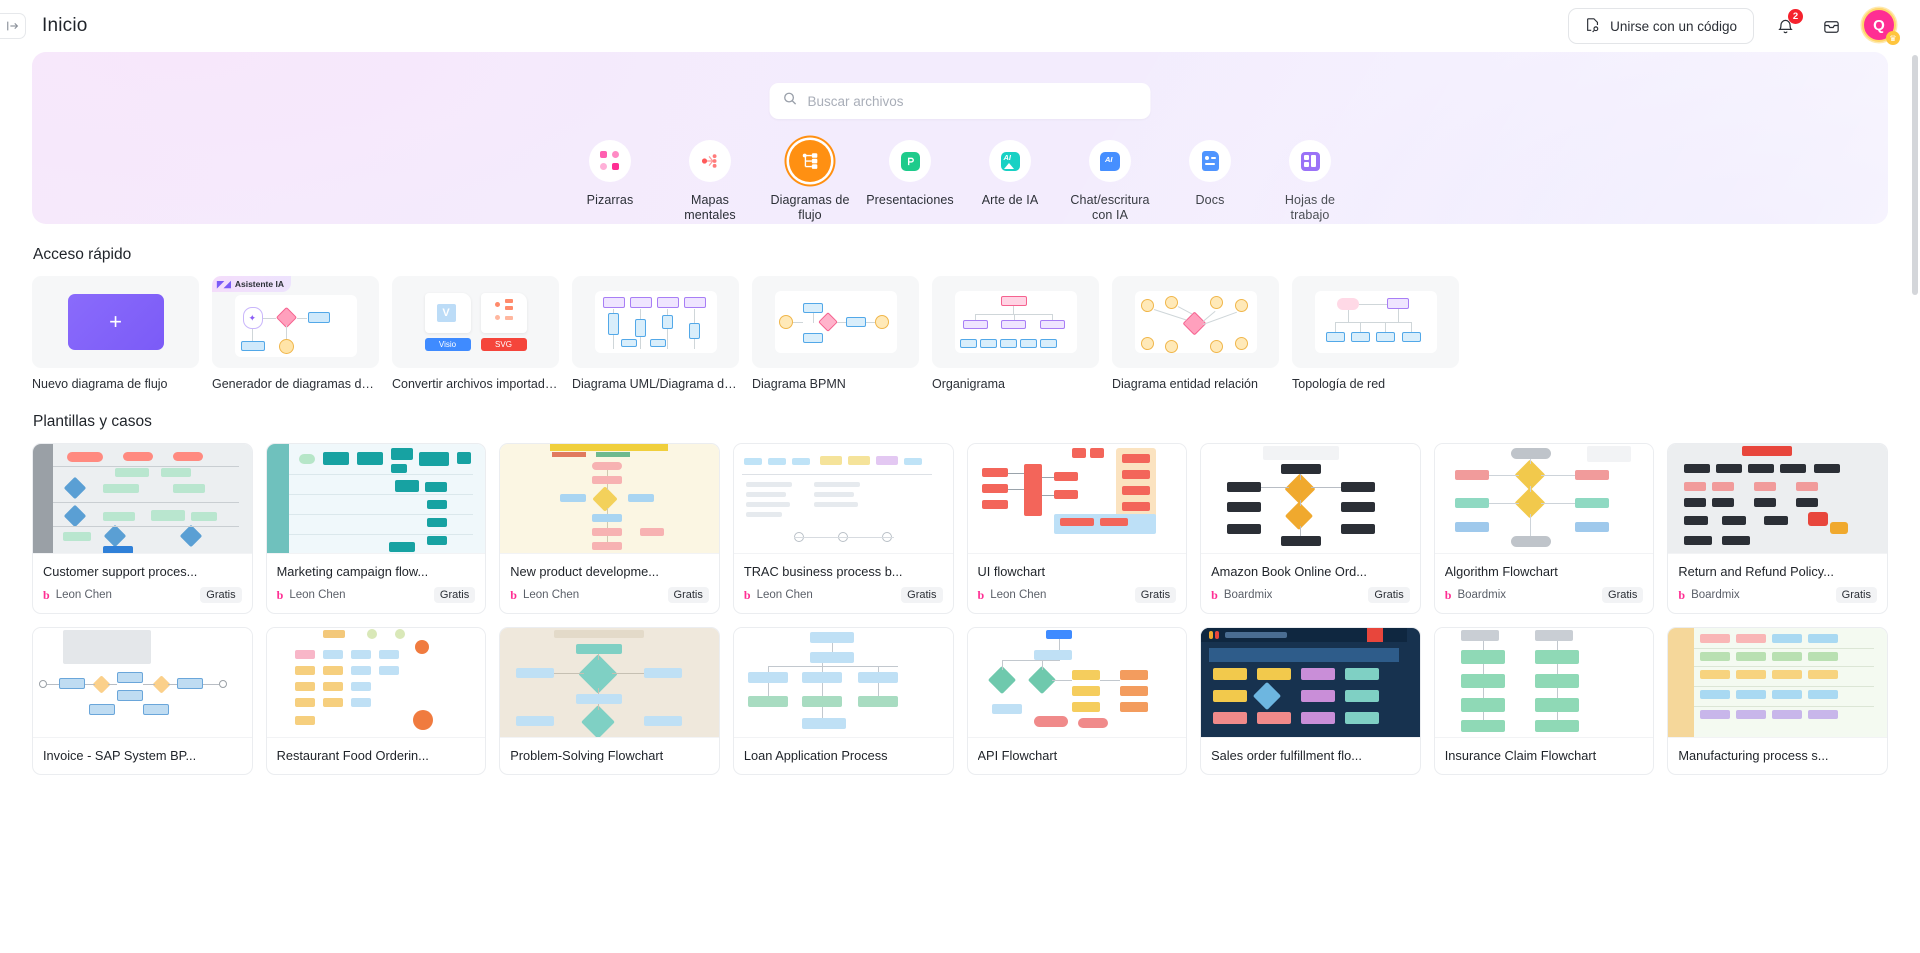 The image size is (1920, 953). I want to click on template-thumb-amazon-dark, so click(1310, 499).